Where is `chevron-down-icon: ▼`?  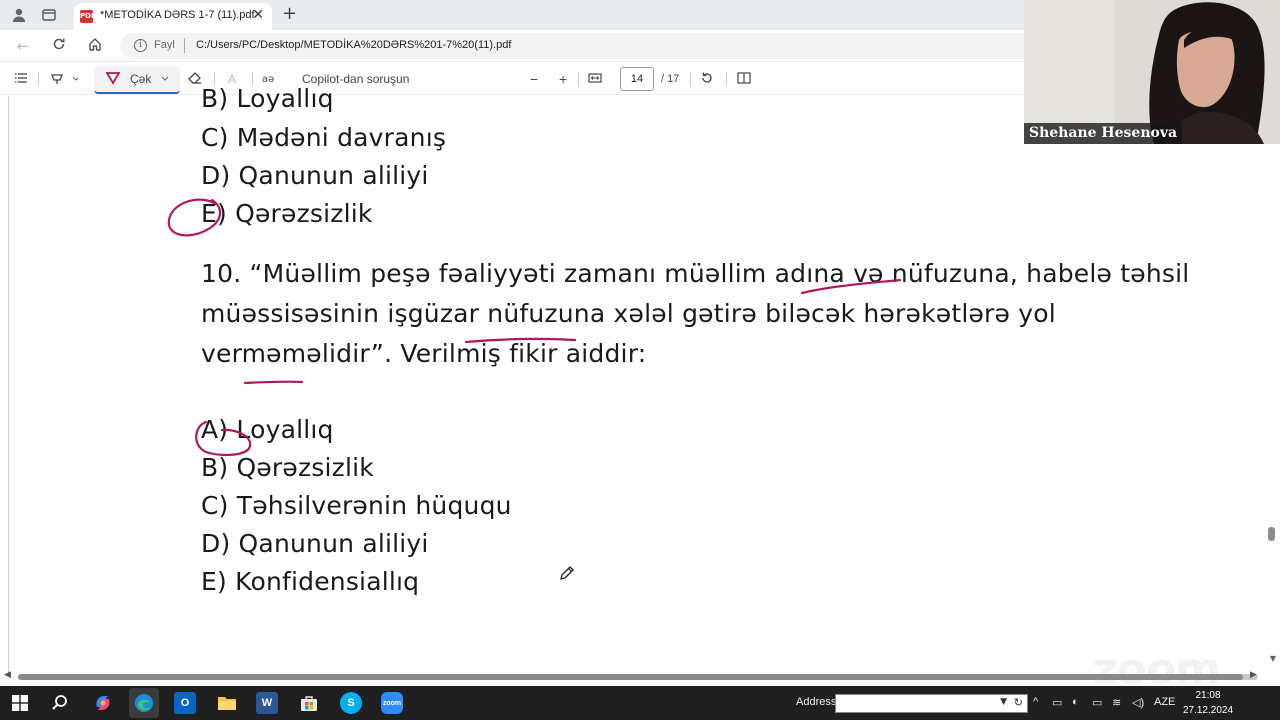
chevron-down-icon: ▼ is located at coordinates (1003, 702).